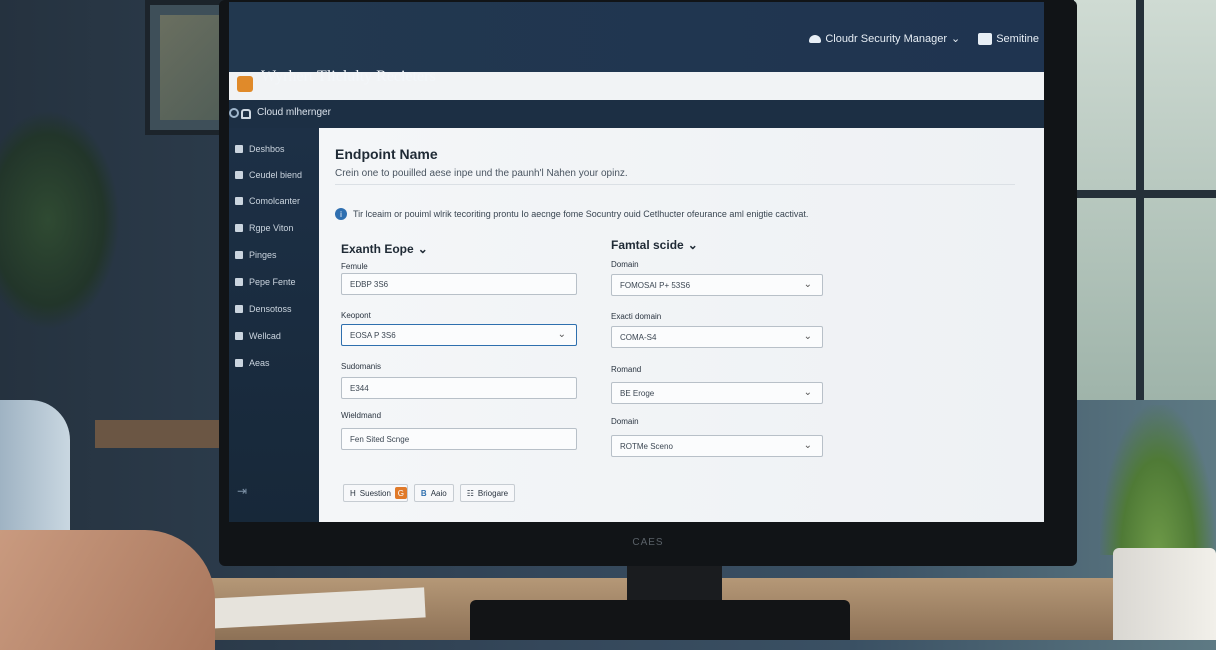  I want to click on exact-domain-select: COMA-S4 ⌄, so click(717, 337).